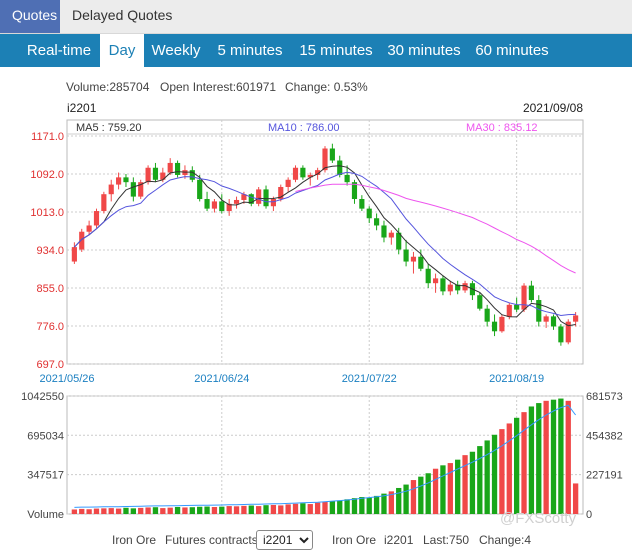 The height and width of the screenshot is (558, 632). Describe the element at coordinates (250, 50) in the screenshot. I see `tab-5-minutes: 5 minutes` at that location.